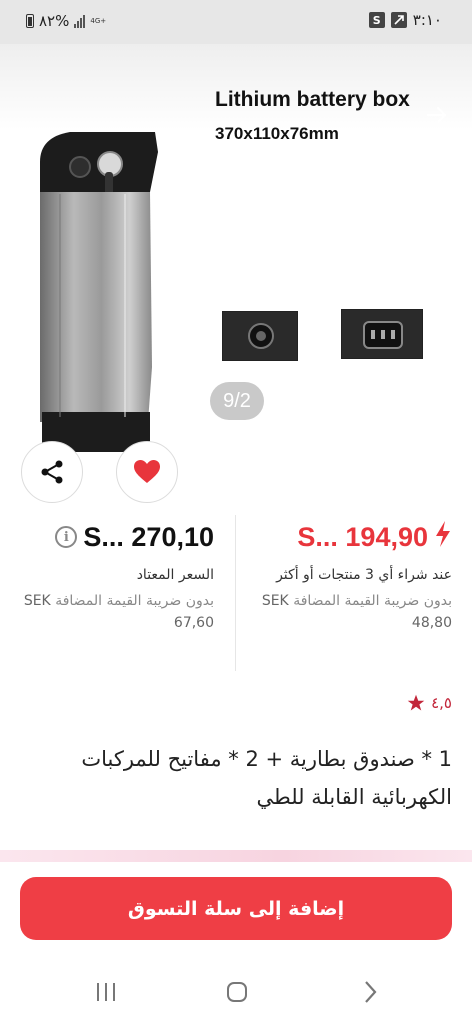  I want to click on share-icon, so click(52, 472).